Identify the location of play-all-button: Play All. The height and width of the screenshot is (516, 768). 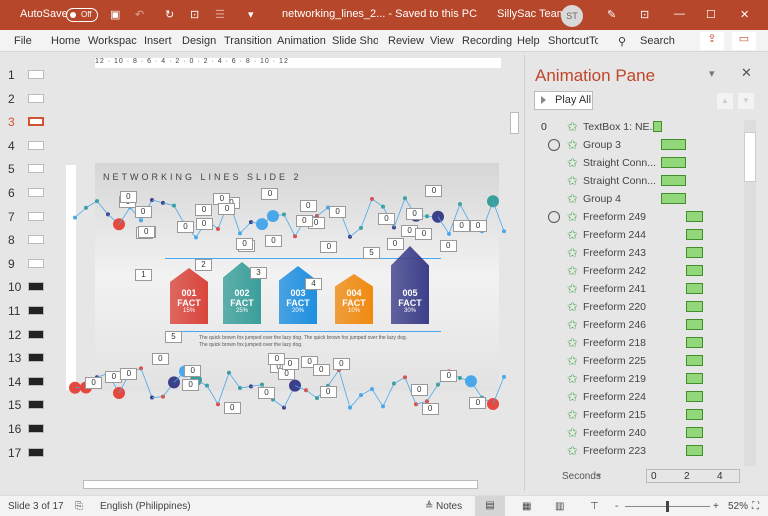
(563, 100).